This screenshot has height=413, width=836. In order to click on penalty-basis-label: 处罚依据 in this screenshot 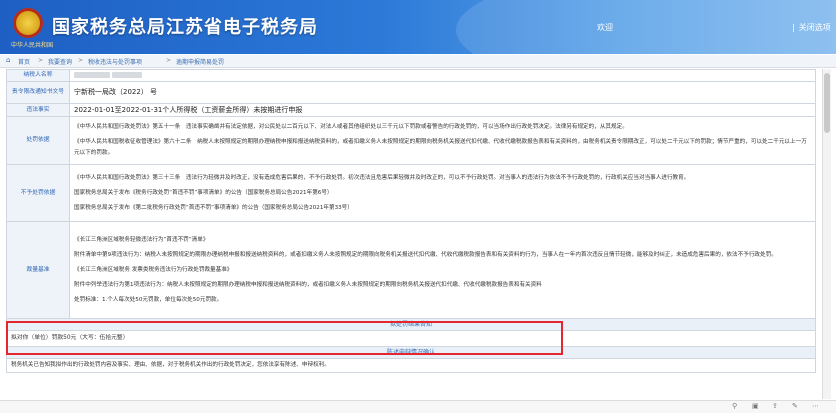, I will do `click(38, 140)`.